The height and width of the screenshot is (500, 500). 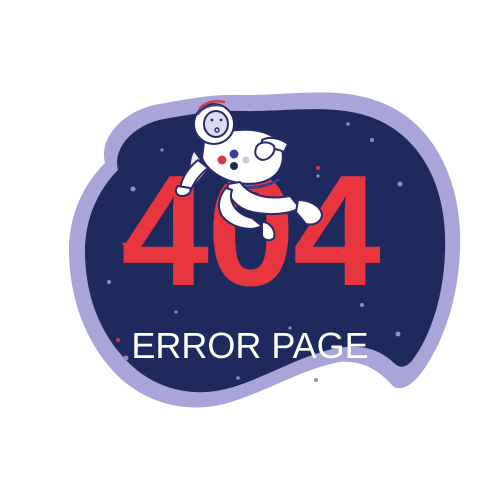 I want to click on star-red, so click(x=118, y=340).